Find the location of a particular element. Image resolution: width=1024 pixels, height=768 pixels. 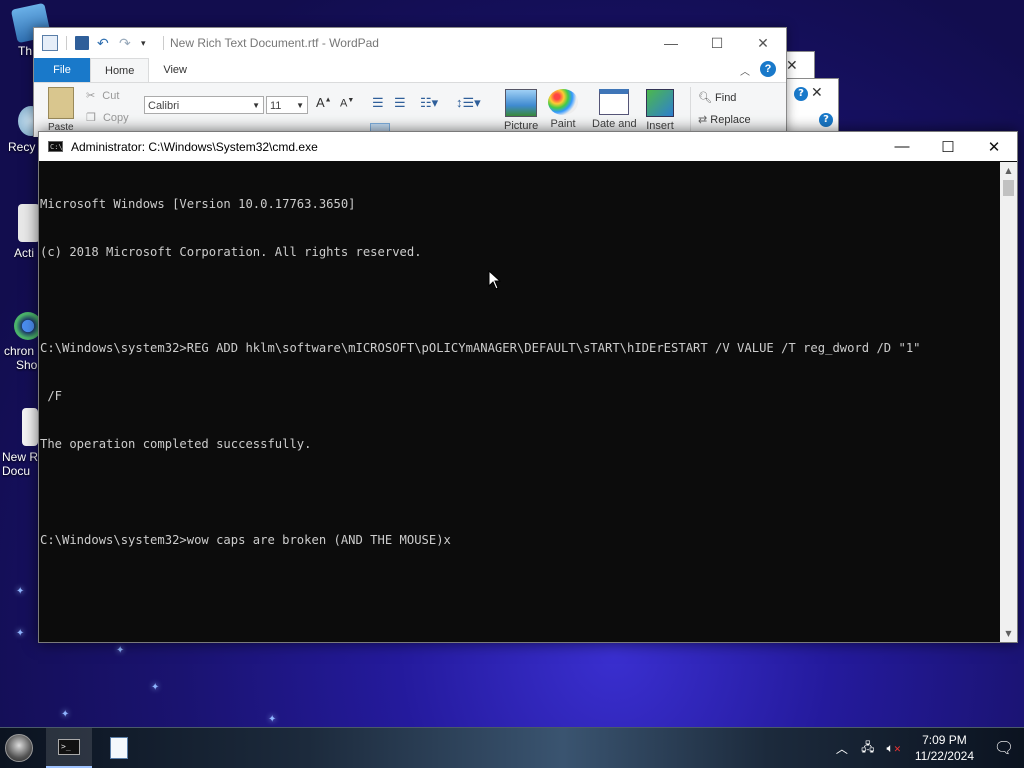

shrink-font-icon: A▼ is located at coordinates (347, 103).